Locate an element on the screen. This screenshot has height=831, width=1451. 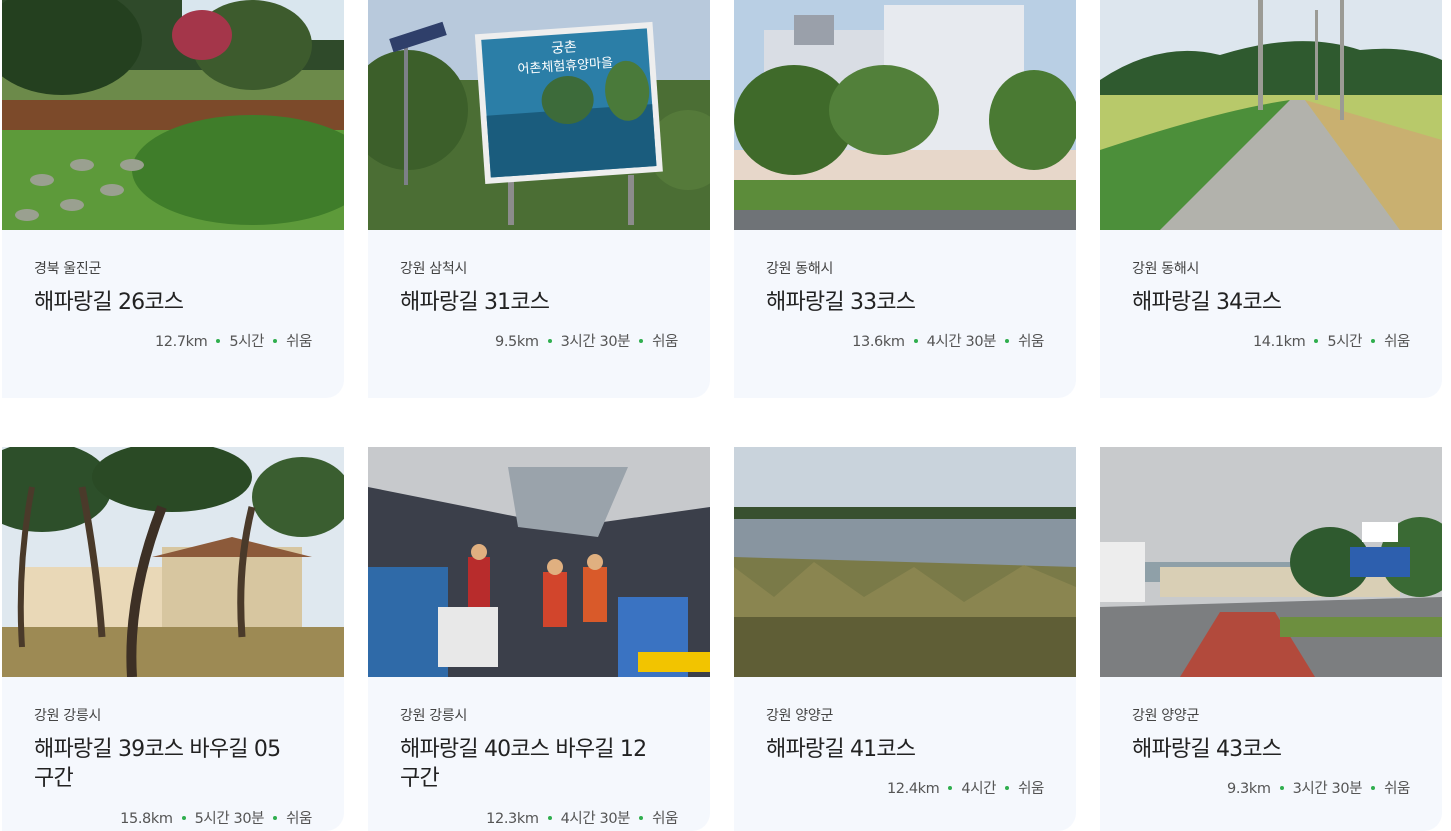
course-card: 강원 양양군 해파랑길 41코스 12.4km 4시간 쉬움 is located at coordinates (905, 639).